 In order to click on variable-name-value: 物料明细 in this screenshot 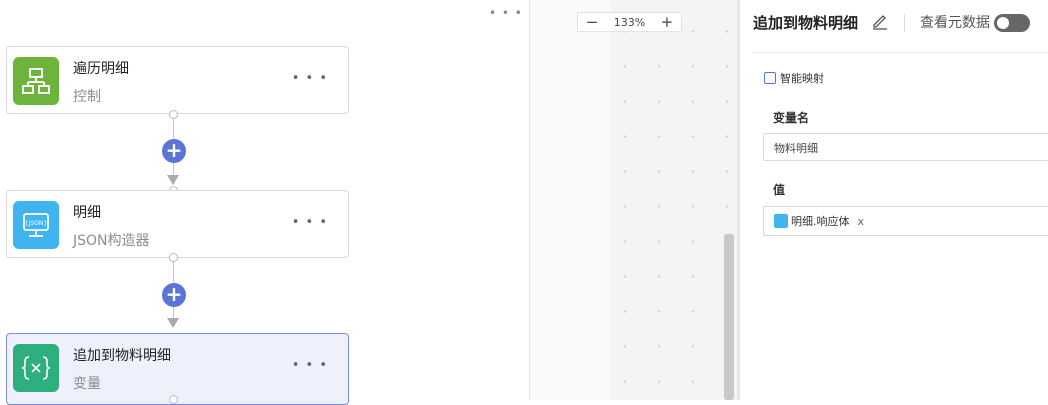, I will do `click(796, 148)`.